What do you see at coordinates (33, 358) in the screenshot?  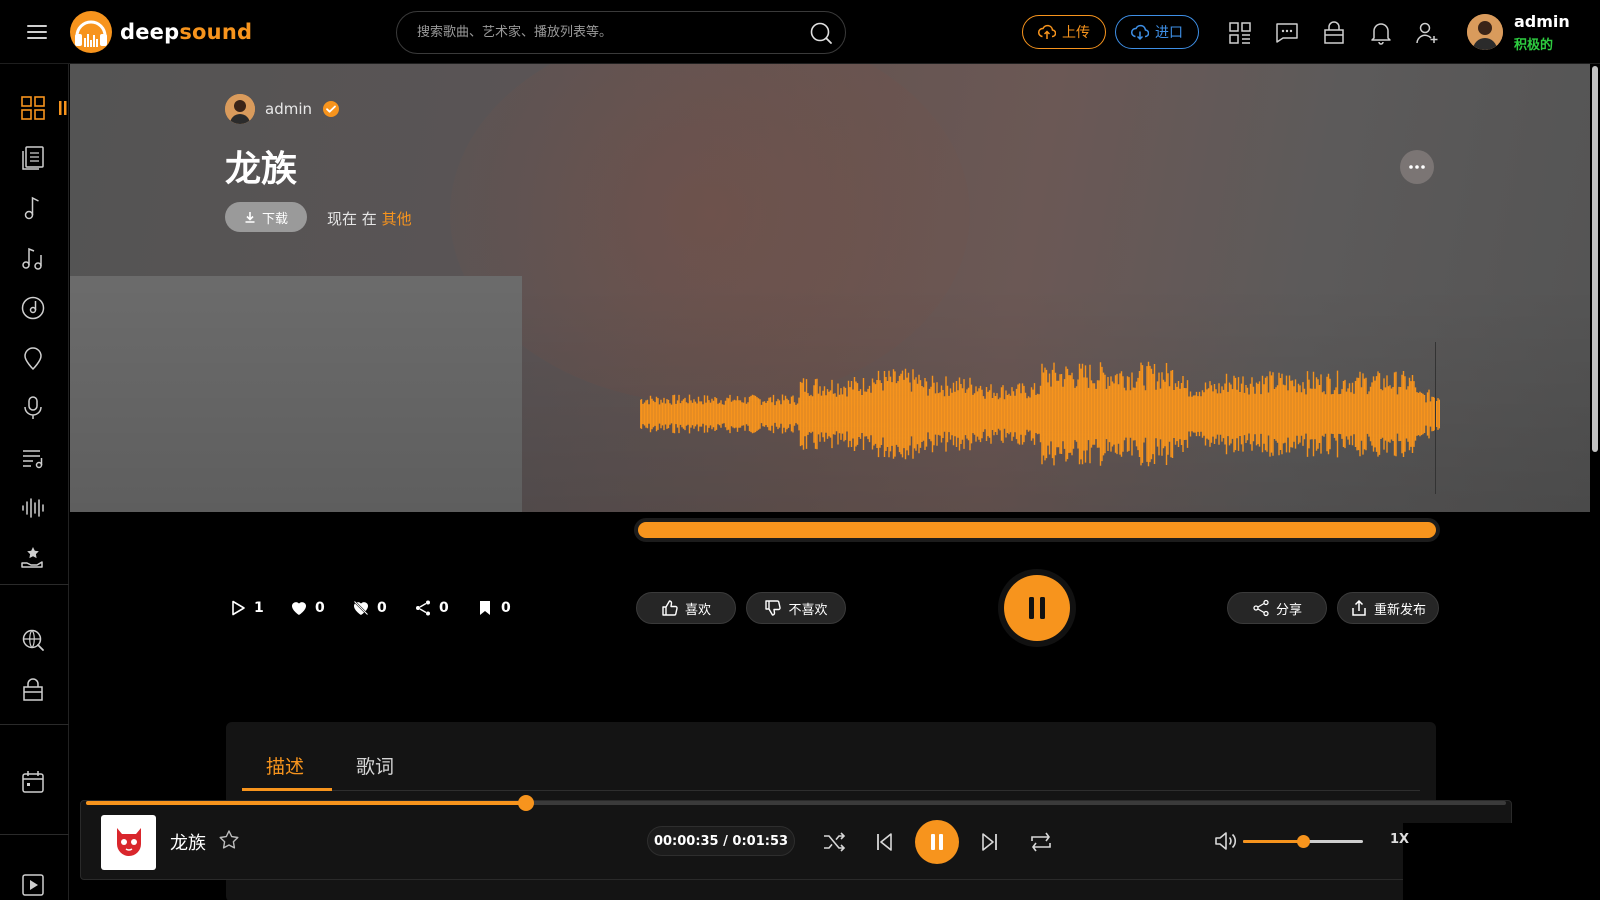 I see `location-icon` at bounding box center [33, 358].